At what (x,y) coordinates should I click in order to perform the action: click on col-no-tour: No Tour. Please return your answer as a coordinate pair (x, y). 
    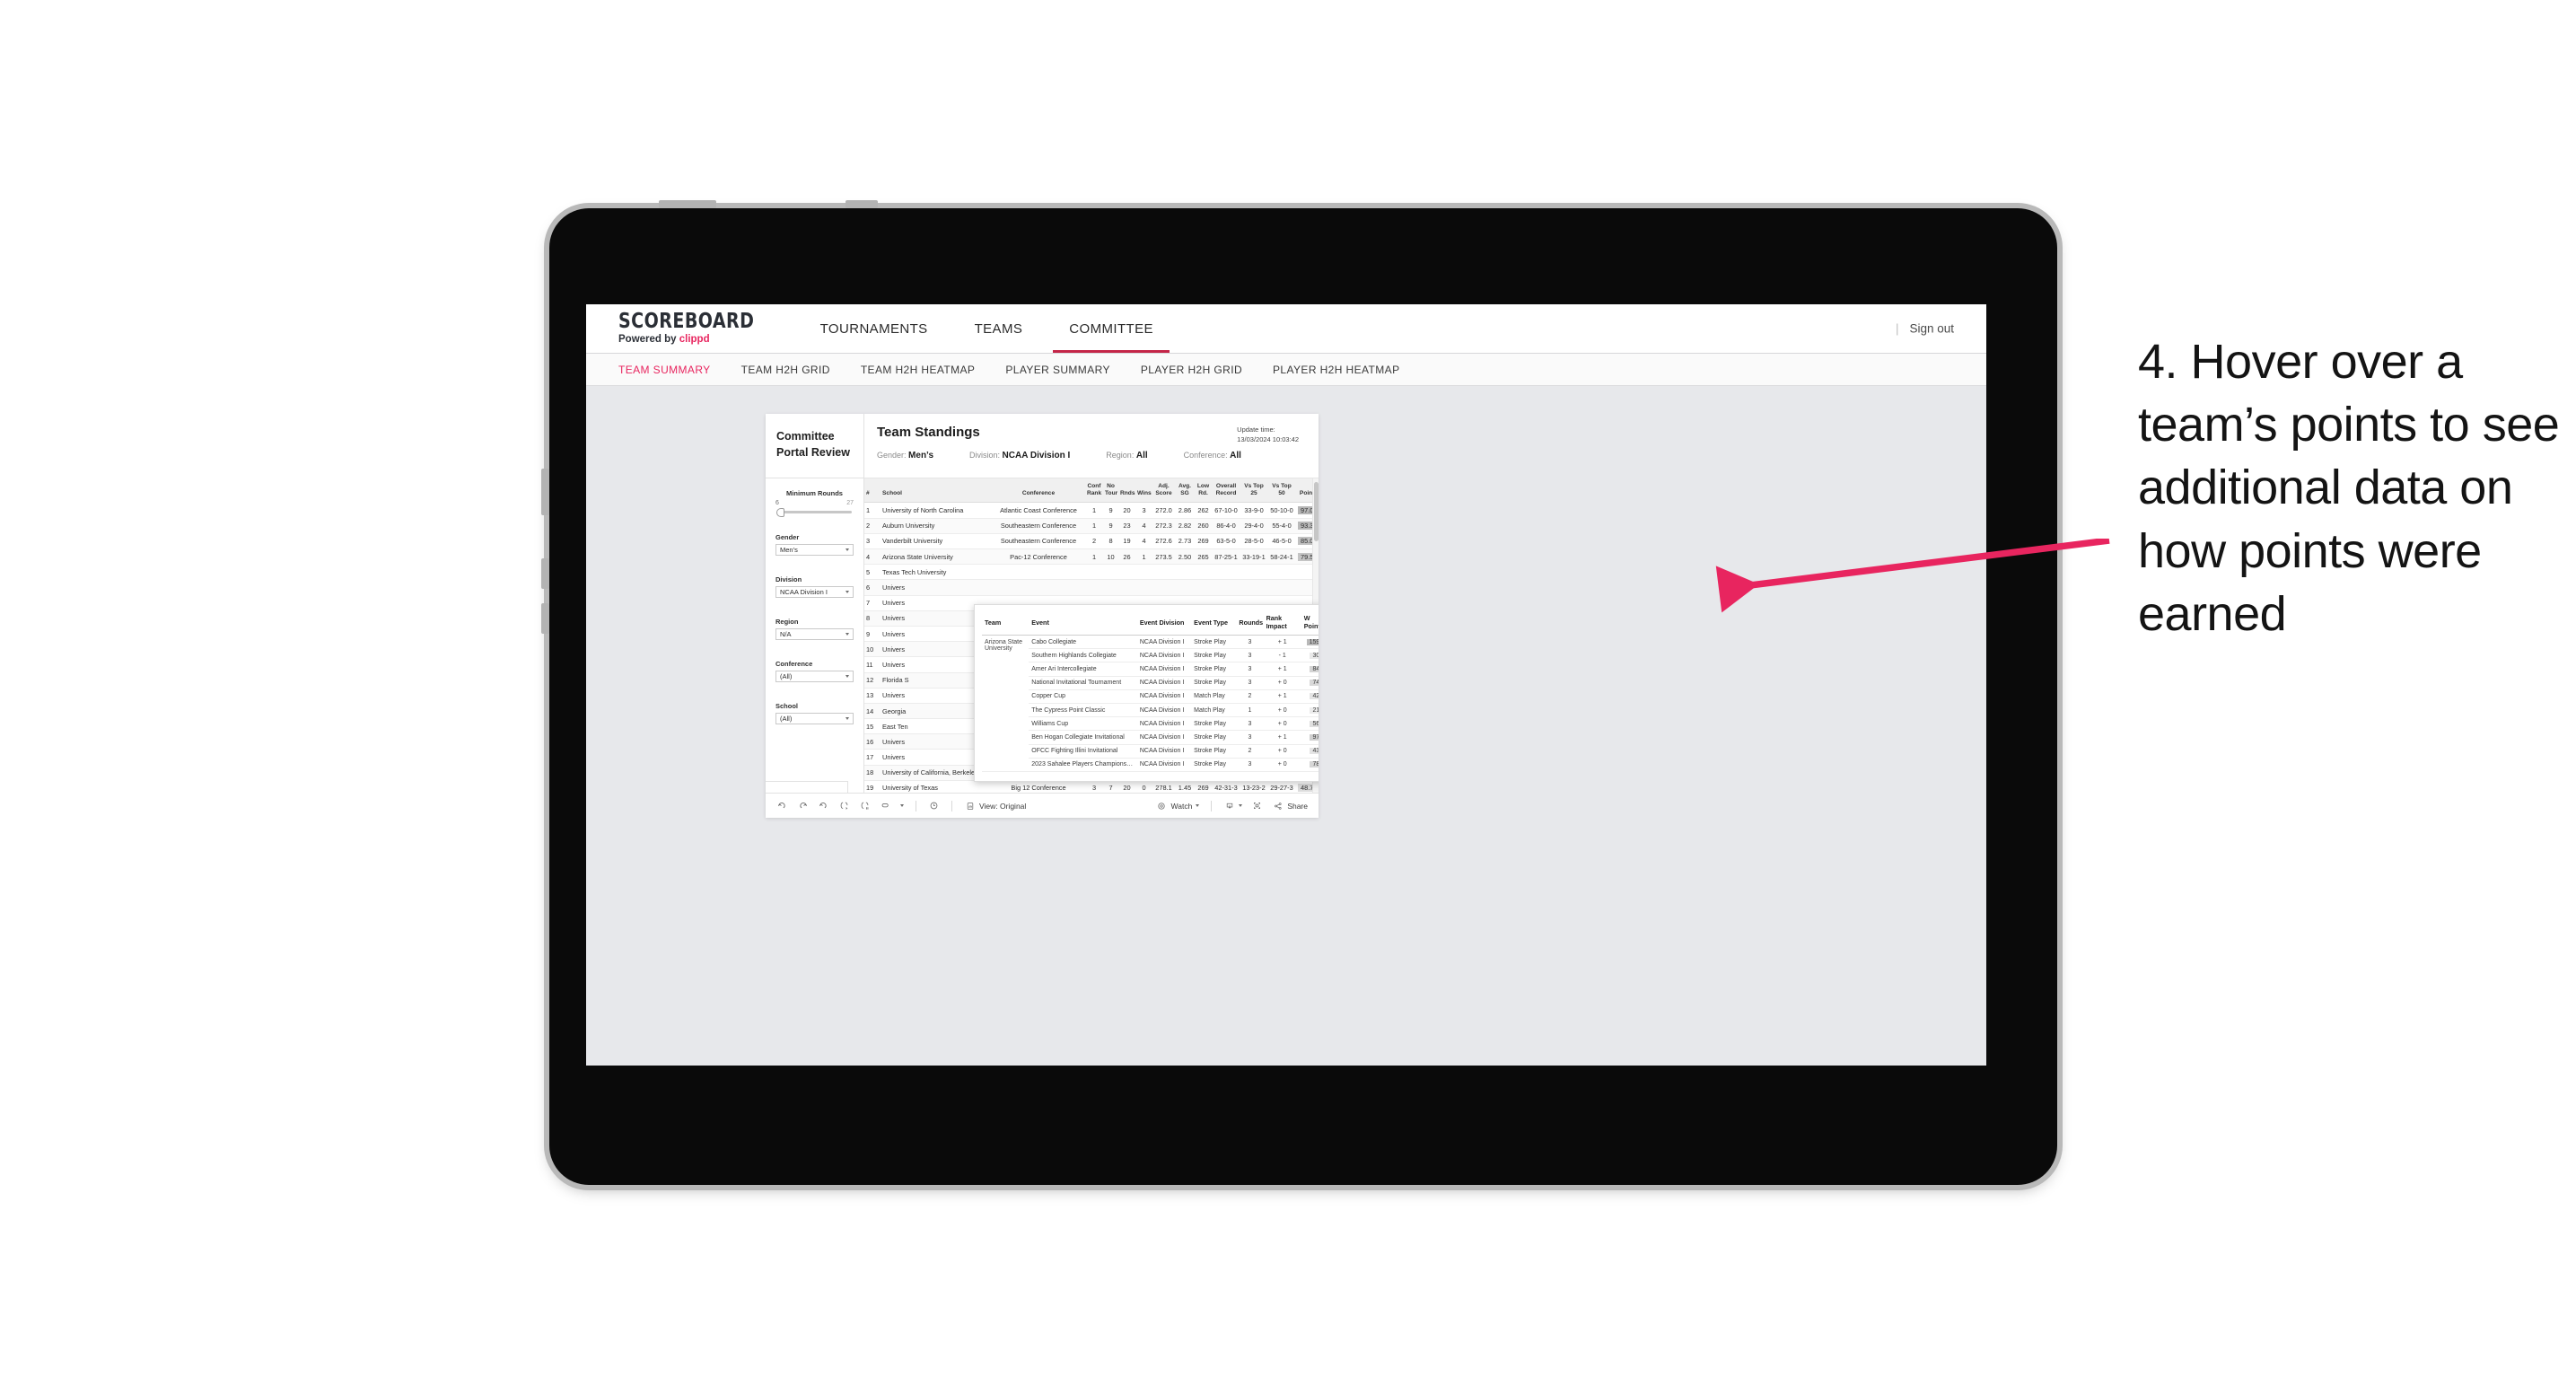
    Looking at the image, I should click on (1110, 491).